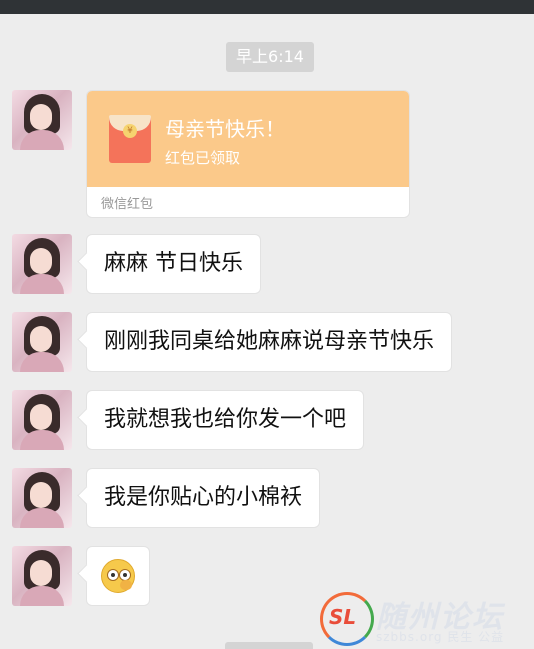 This screenshot has height=649, width=534. Describe the element at coordinates (267, 7) in the screenshot. I see `status-bar` at that location.